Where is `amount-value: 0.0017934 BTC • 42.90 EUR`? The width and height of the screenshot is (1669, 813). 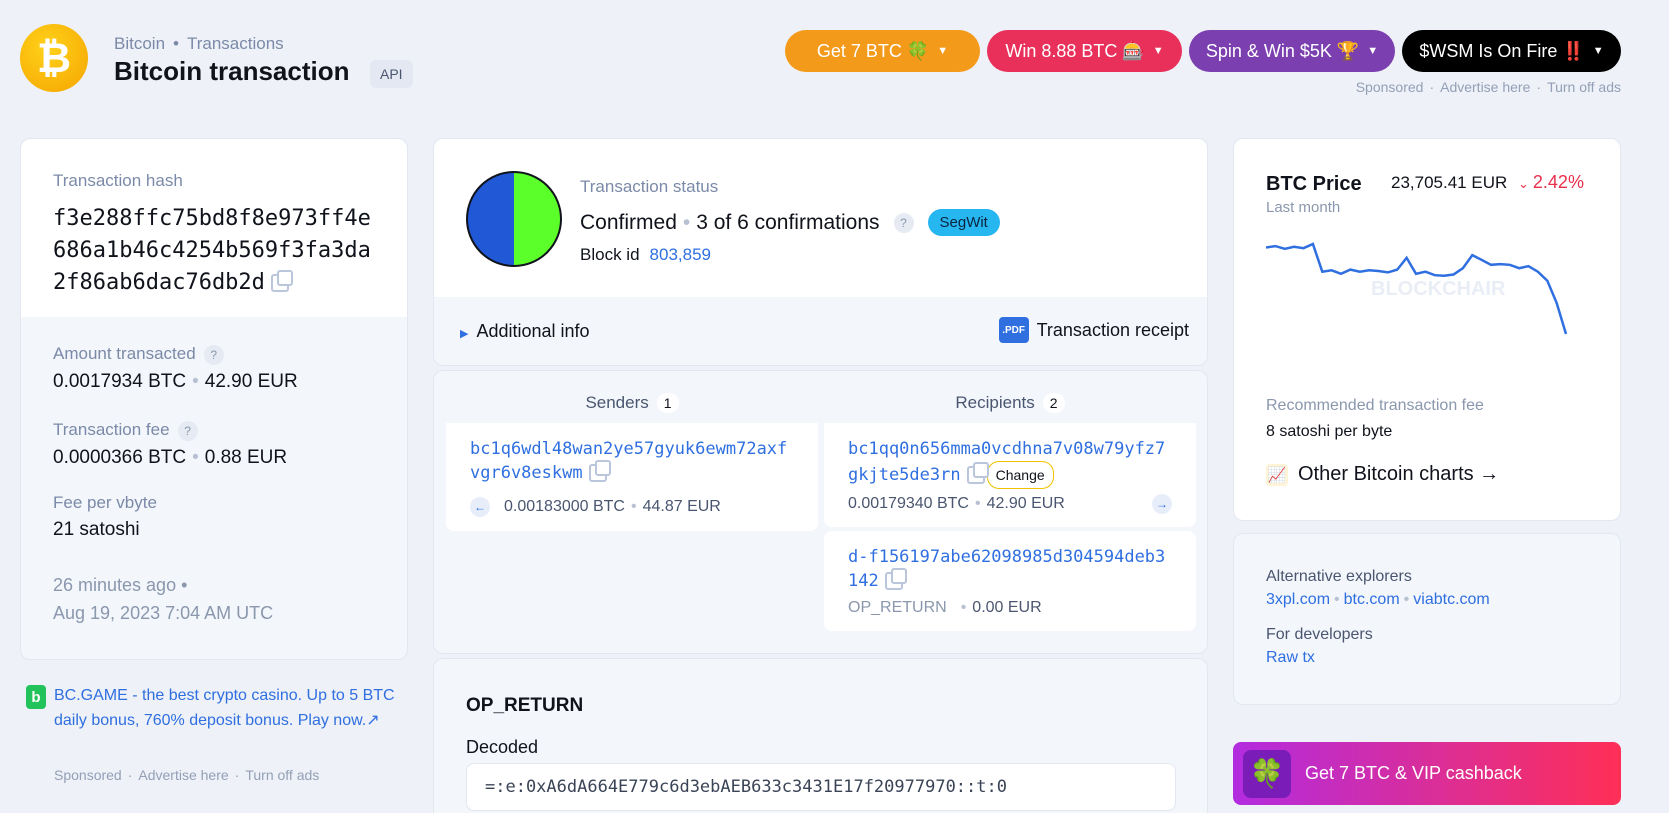
amount-value: 0.0017934 BTC • 42.90 EUR is located at coordinates (175, 381).